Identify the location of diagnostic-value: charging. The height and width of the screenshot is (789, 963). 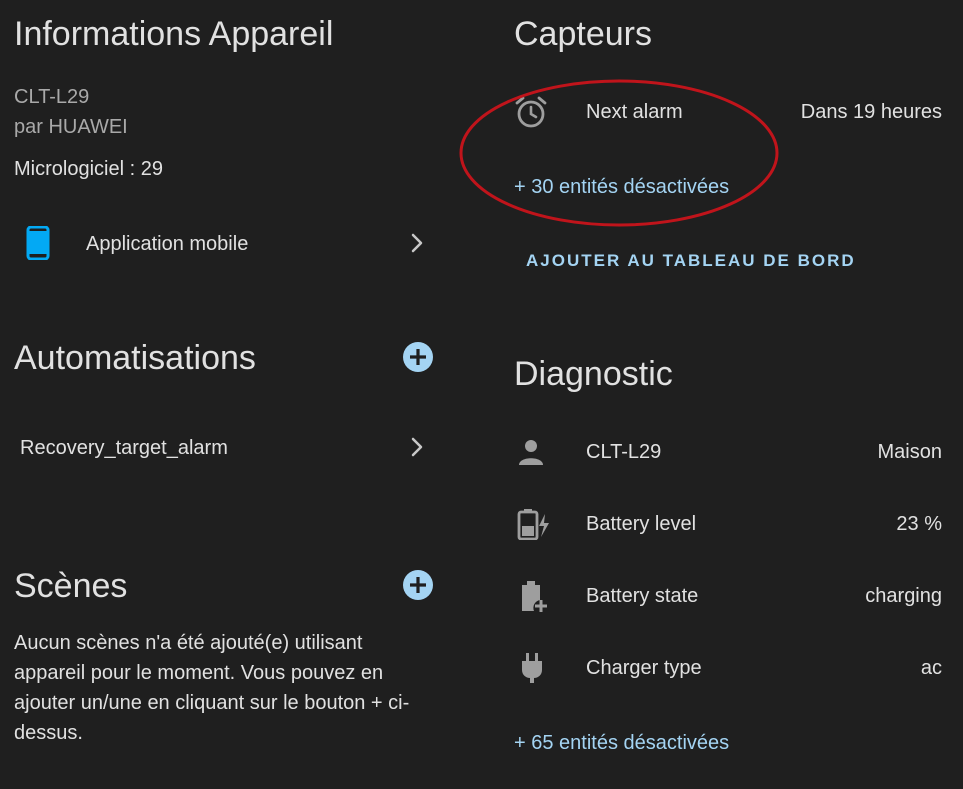
(903, 596).